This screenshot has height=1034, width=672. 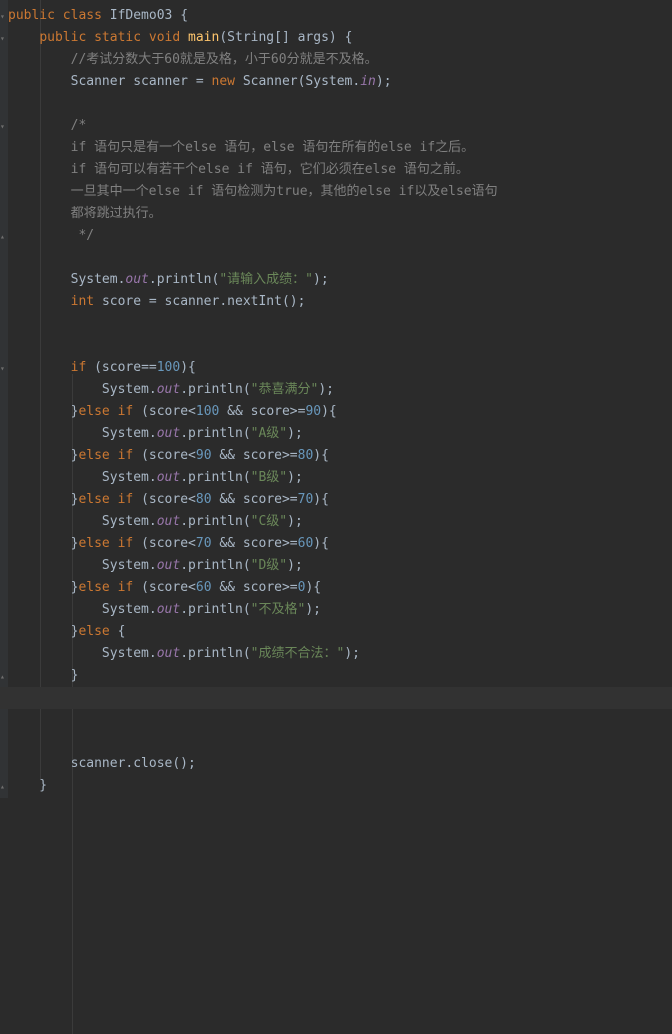 What do you see at coordinates (171, 390) in the screenshot?
I see `code-line: System.out.println("恭喜满分");` at bounding box center [171, 390].